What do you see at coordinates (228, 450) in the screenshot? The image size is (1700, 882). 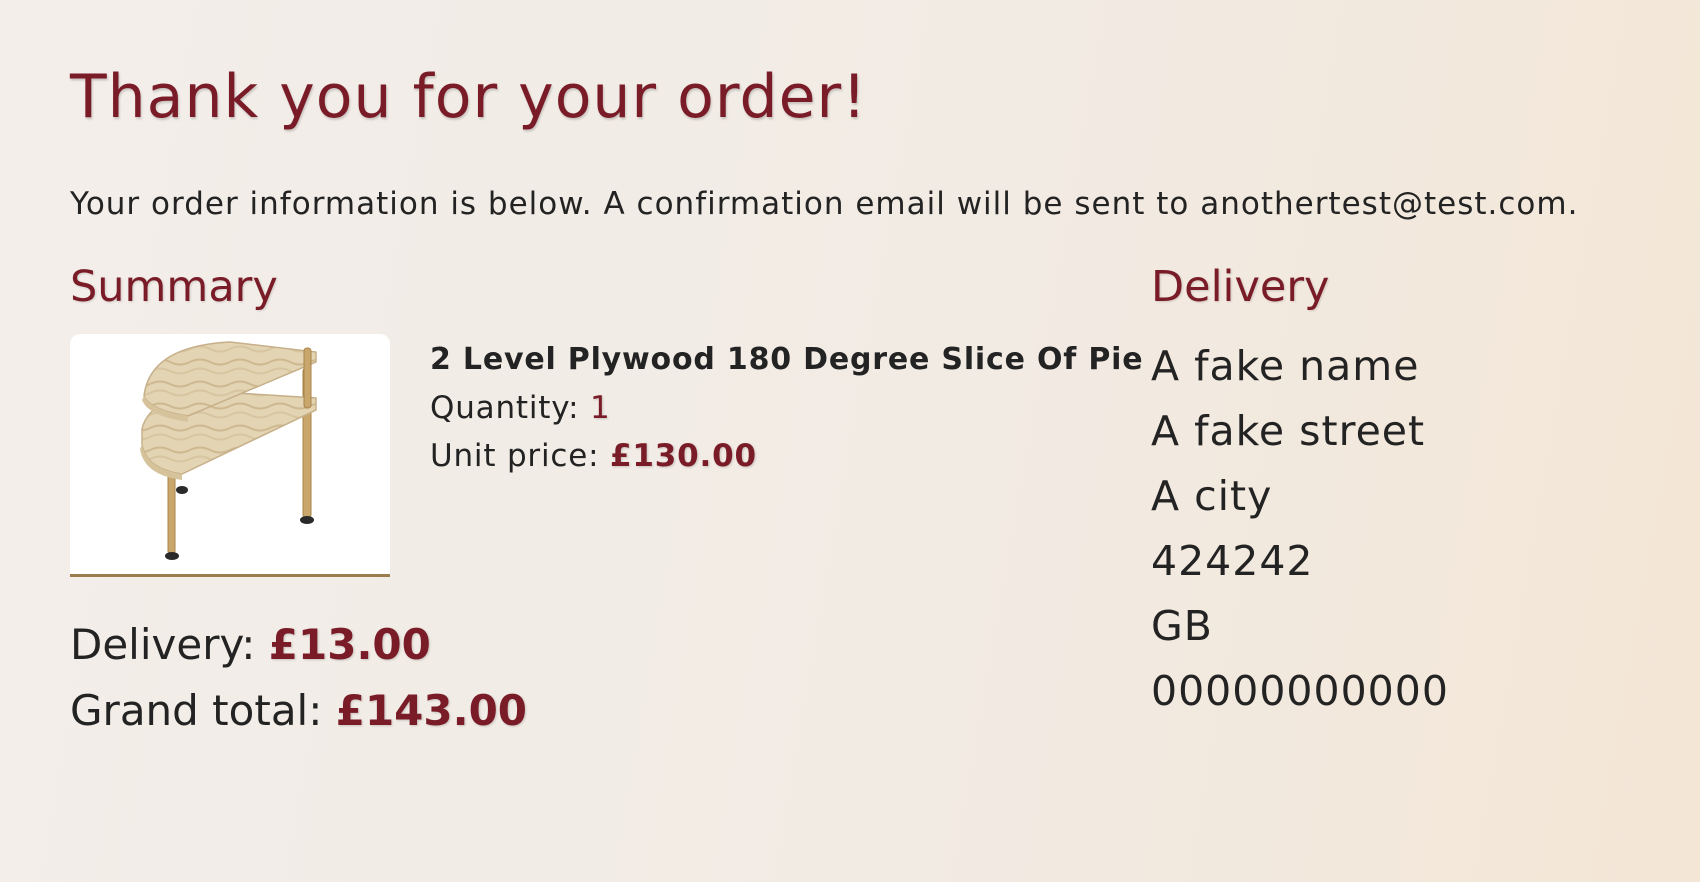 I see `plywood-shelf-illustration` at bounding box center [228, 450].